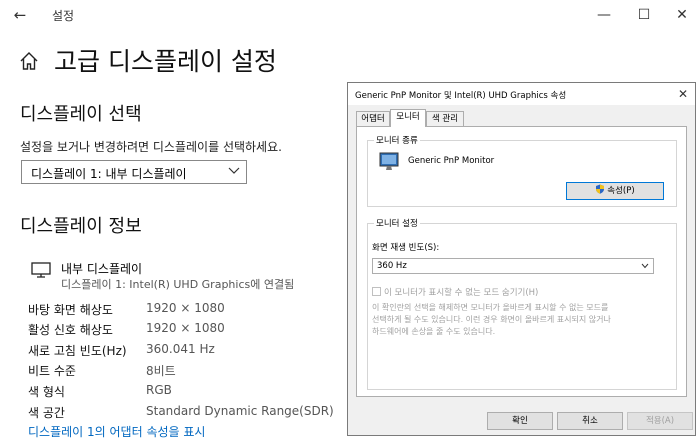 The width and height of the screenshot is (700, 440). What do you see at coordinates (513, 266) in the screenshot?
I see `refresh-rate-select: 360 Hz` at bounding box center [513, 266].